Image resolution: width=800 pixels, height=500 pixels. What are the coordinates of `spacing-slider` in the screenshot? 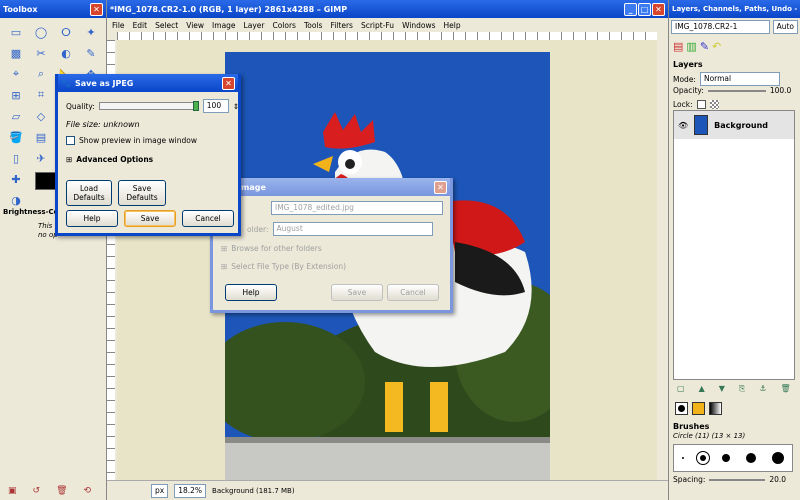 It's located at (737, 479).